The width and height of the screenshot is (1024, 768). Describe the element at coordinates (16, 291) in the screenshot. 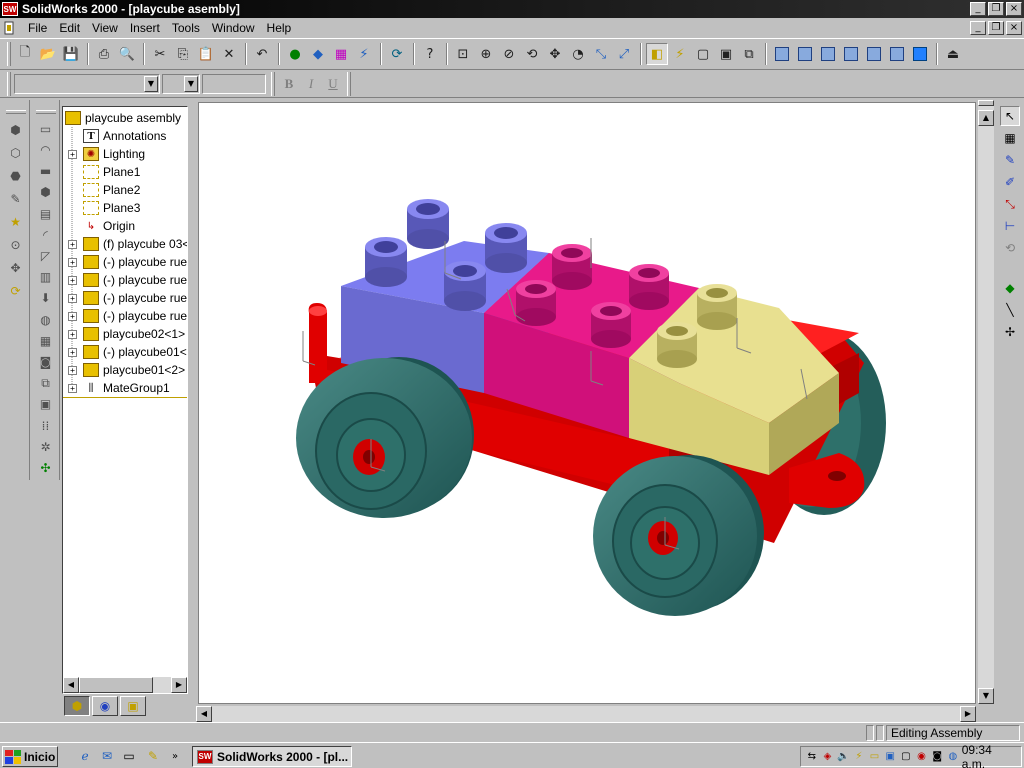

I see `rotate-component-icon: ⟳` at that location.